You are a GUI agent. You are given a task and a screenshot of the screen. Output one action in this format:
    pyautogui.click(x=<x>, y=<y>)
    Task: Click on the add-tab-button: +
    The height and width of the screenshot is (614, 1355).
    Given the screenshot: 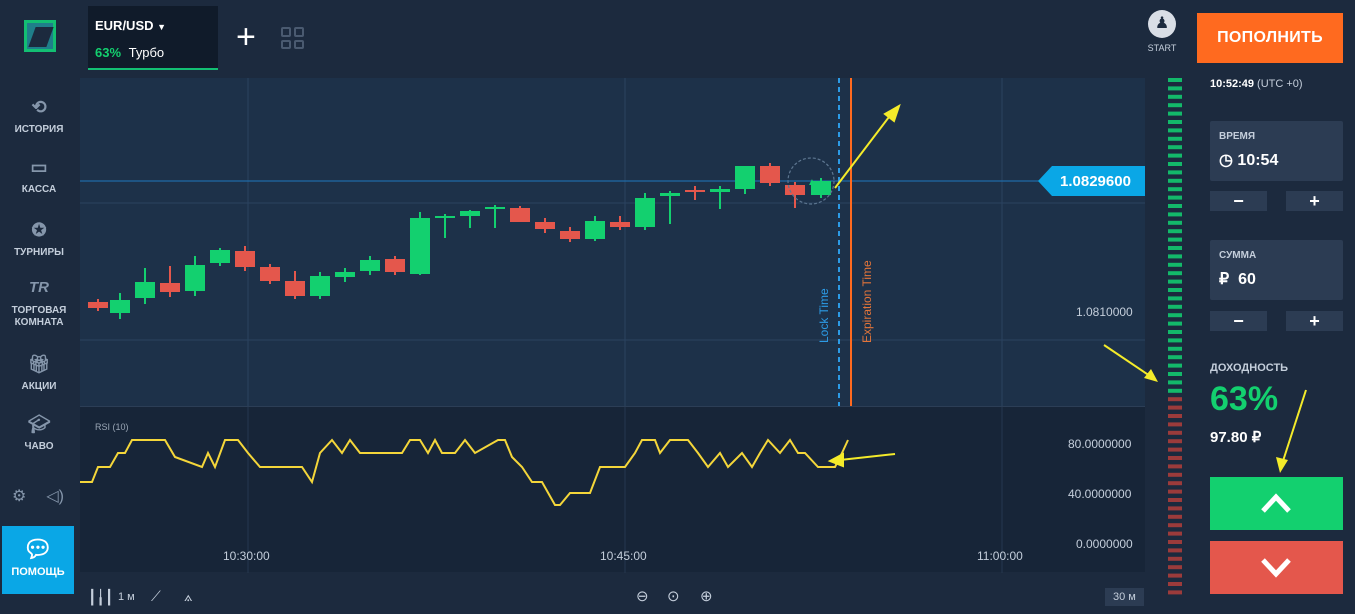 What is the action you would take?
    pyautogui.click(x=246, y=37)
    